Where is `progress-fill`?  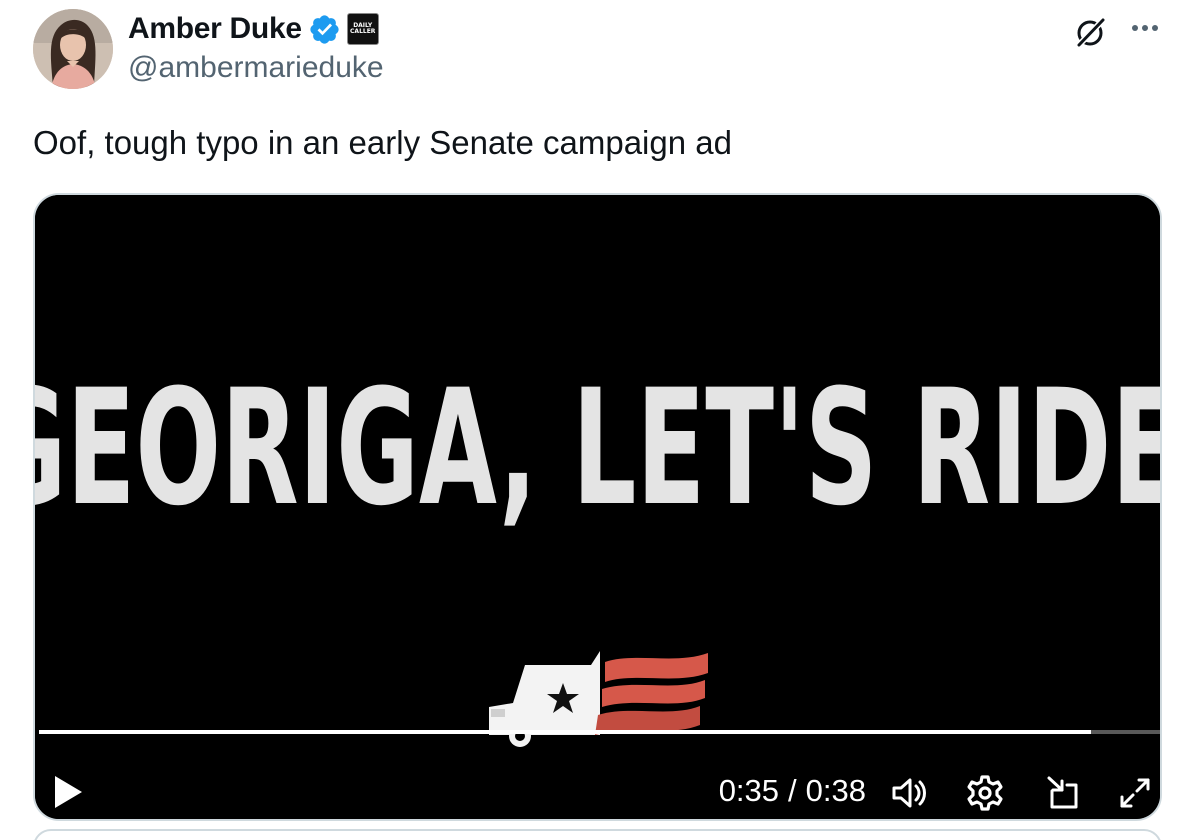 progress-fill is located at coordinates (565, 732).